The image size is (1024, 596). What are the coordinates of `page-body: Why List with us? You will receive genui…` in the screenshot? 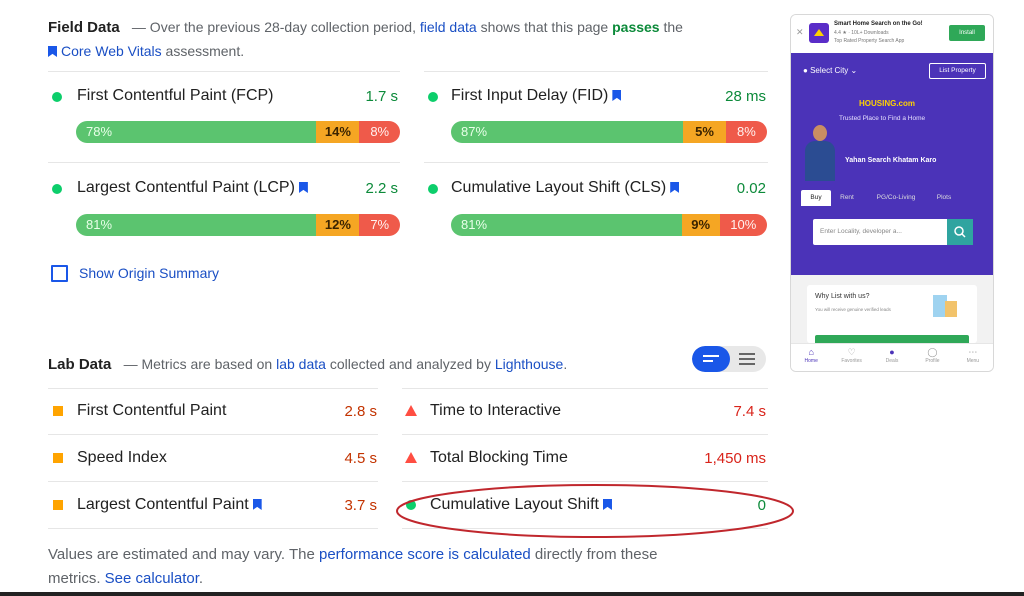 It's located at (892, 309).